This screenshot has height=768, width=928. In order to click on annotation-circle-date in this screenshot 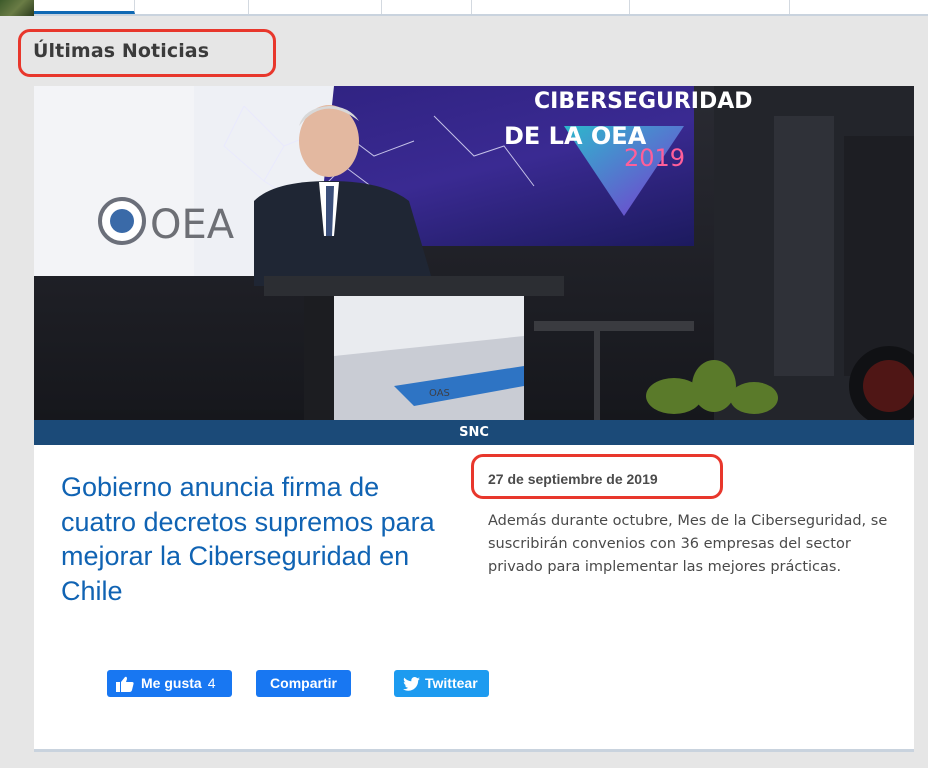, I will do `click(597, 476)`.